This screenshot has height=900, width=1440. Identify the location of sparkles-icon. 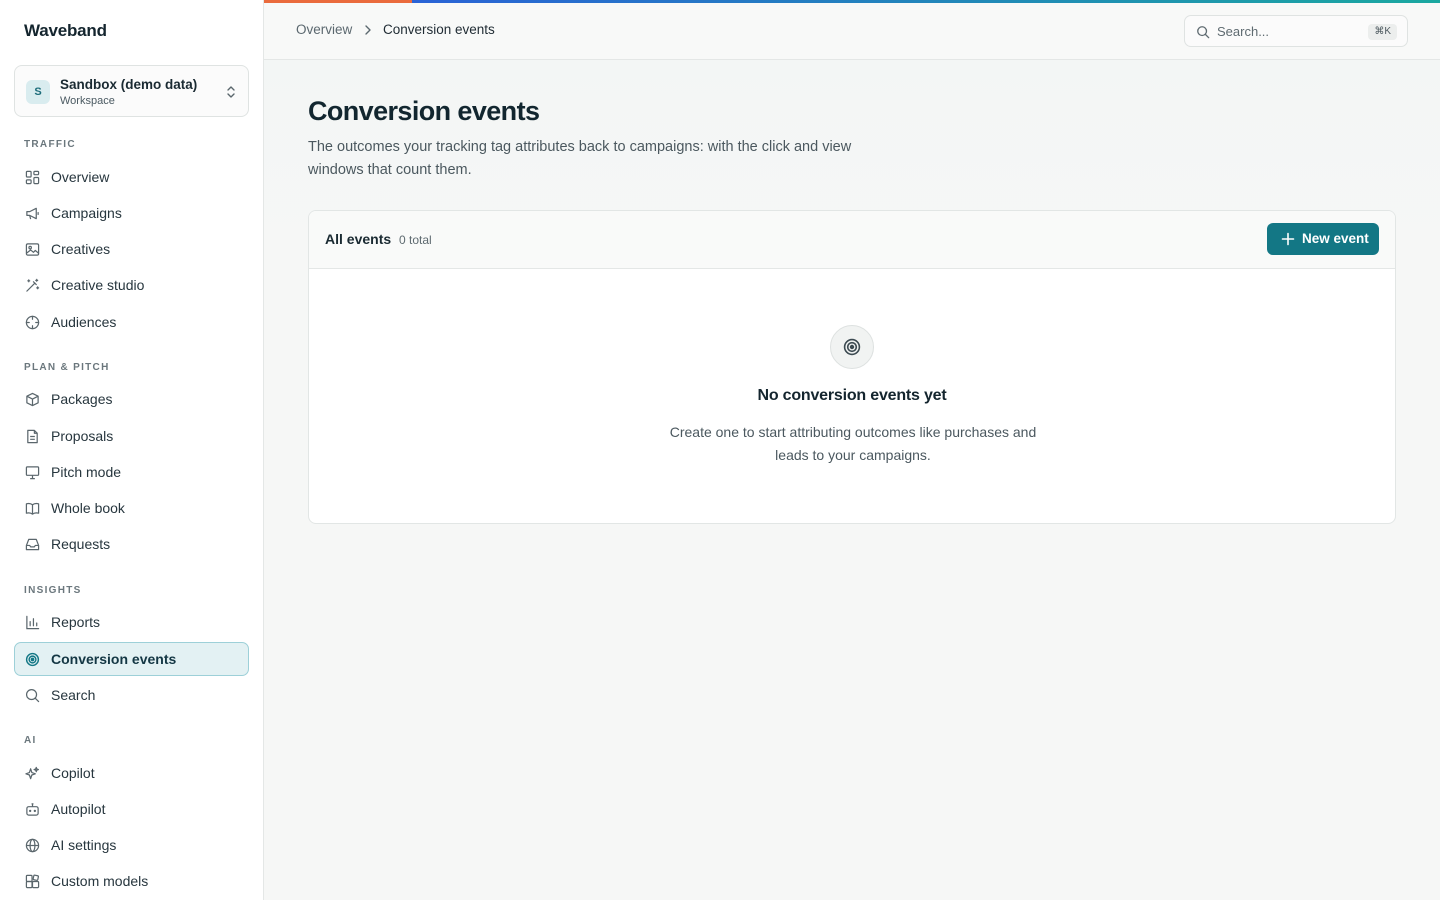
(32, 773).